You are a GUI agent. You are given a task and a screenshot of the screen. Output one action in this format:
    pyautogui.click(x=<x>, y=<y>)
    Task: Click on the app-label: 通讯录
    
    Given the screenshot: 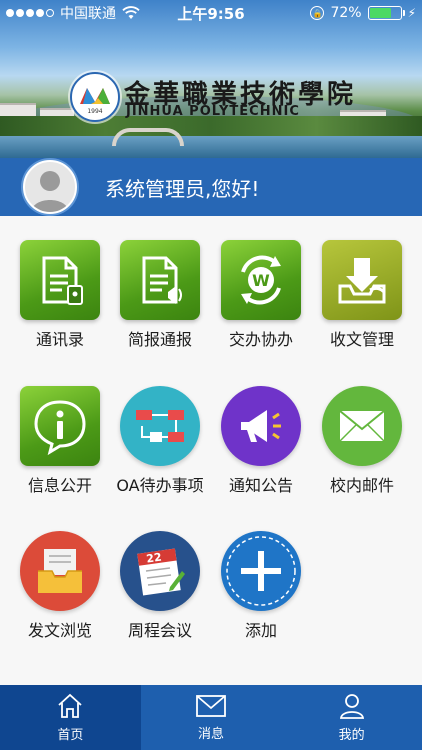 What is the action you would take?
    pyautogui.click(x=59, y=339)
    